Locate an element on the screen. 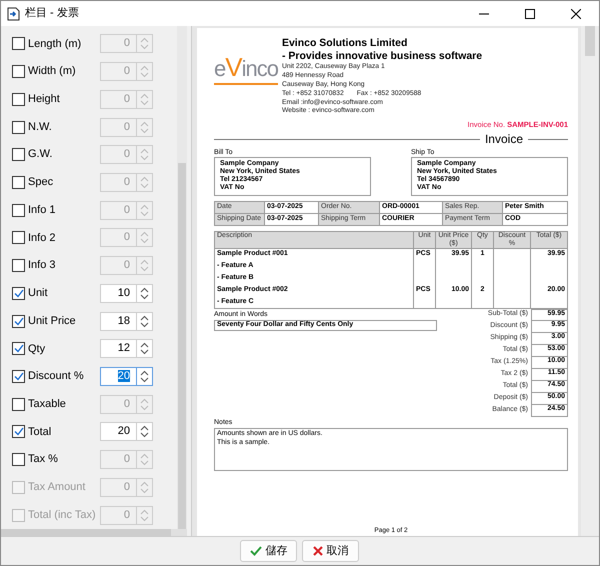 The height and width of the screenshot is (566, 600). checkbox-label: Tax % is located at coordinates (43, 460).